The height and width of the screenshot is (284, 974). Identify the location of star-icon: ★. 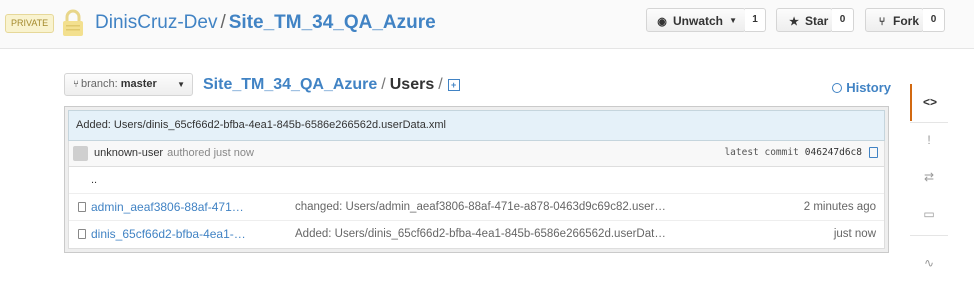
(794, 22).